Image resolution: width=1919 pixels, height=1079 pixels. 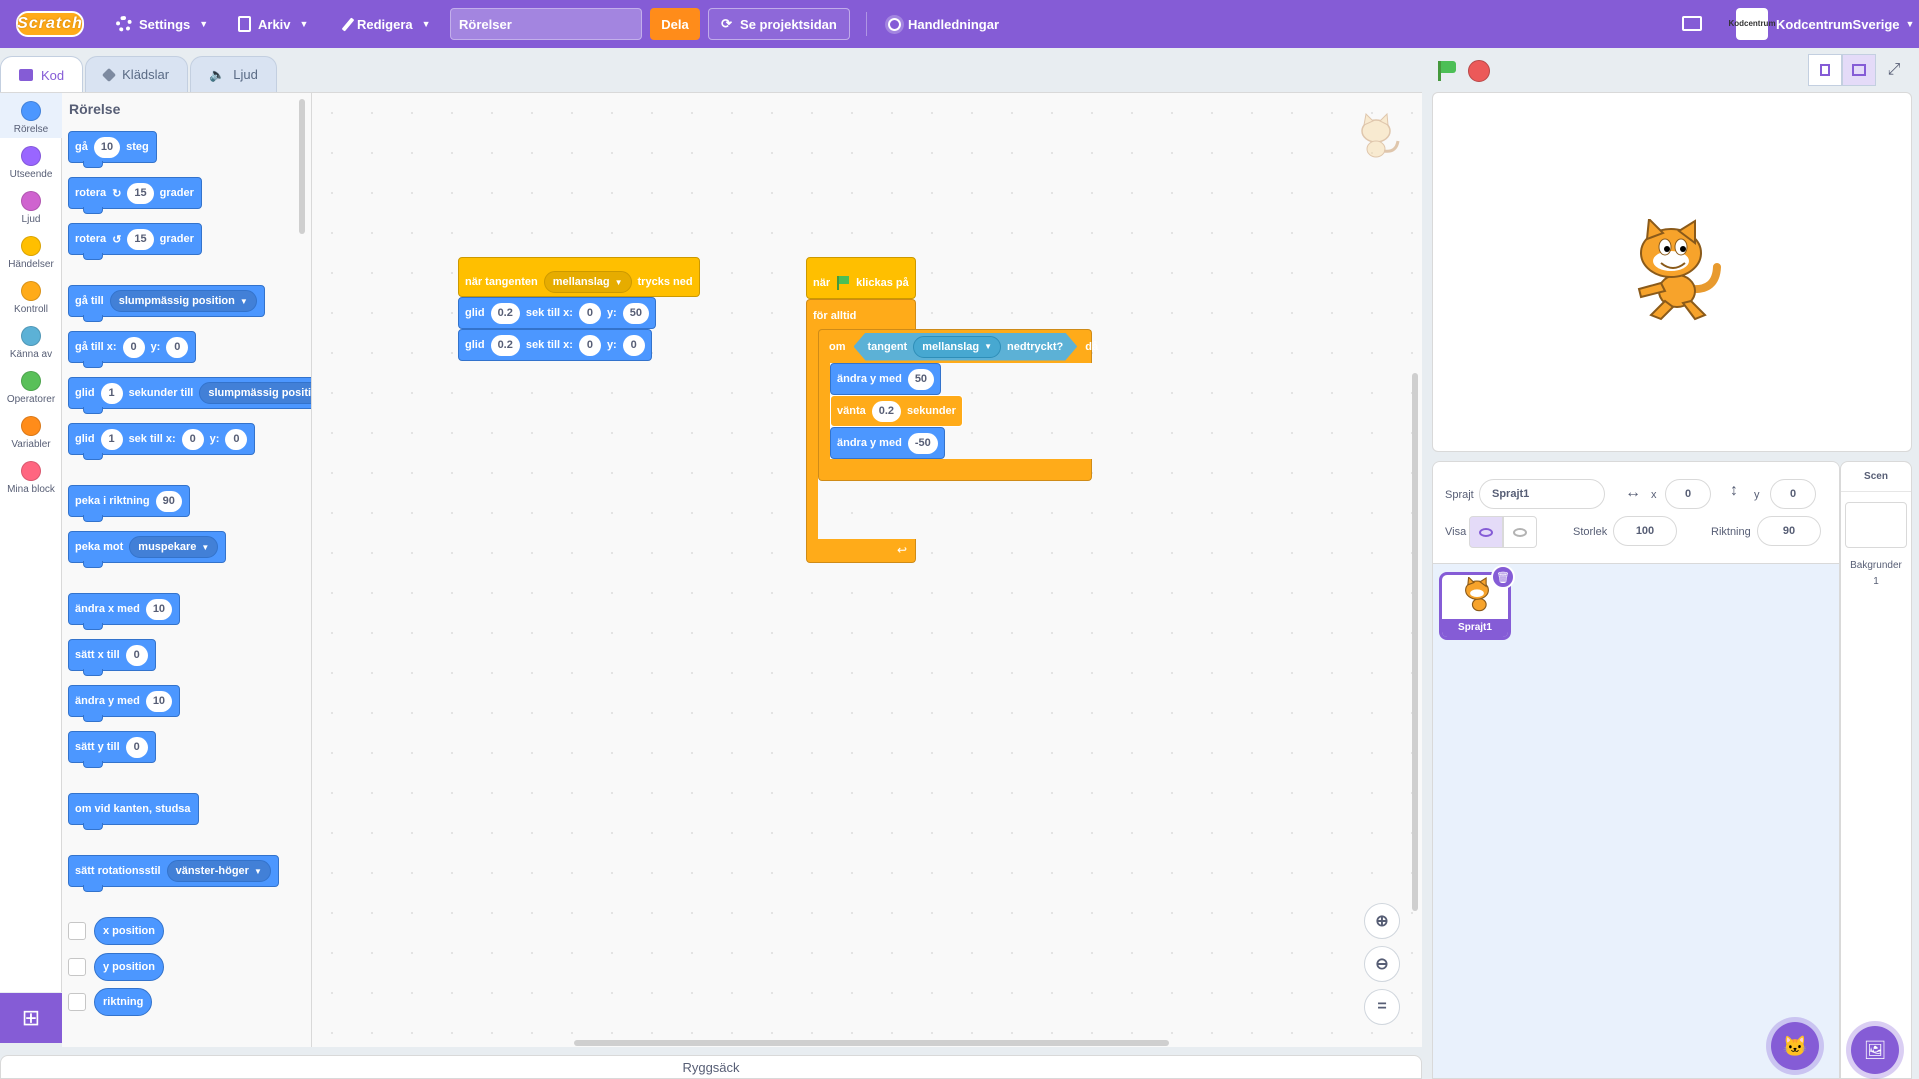 I want to click on sprite-name-input: Sprajt1, so click(x=1542, y=494).